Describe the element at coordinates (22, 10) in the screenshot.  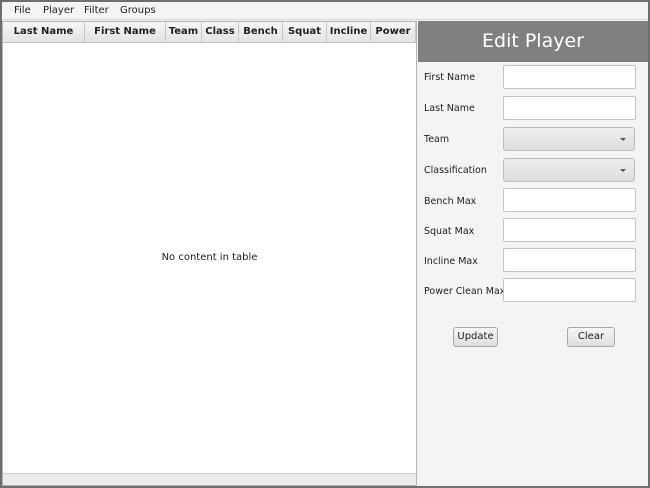
I see `menu-file: File` at that location.